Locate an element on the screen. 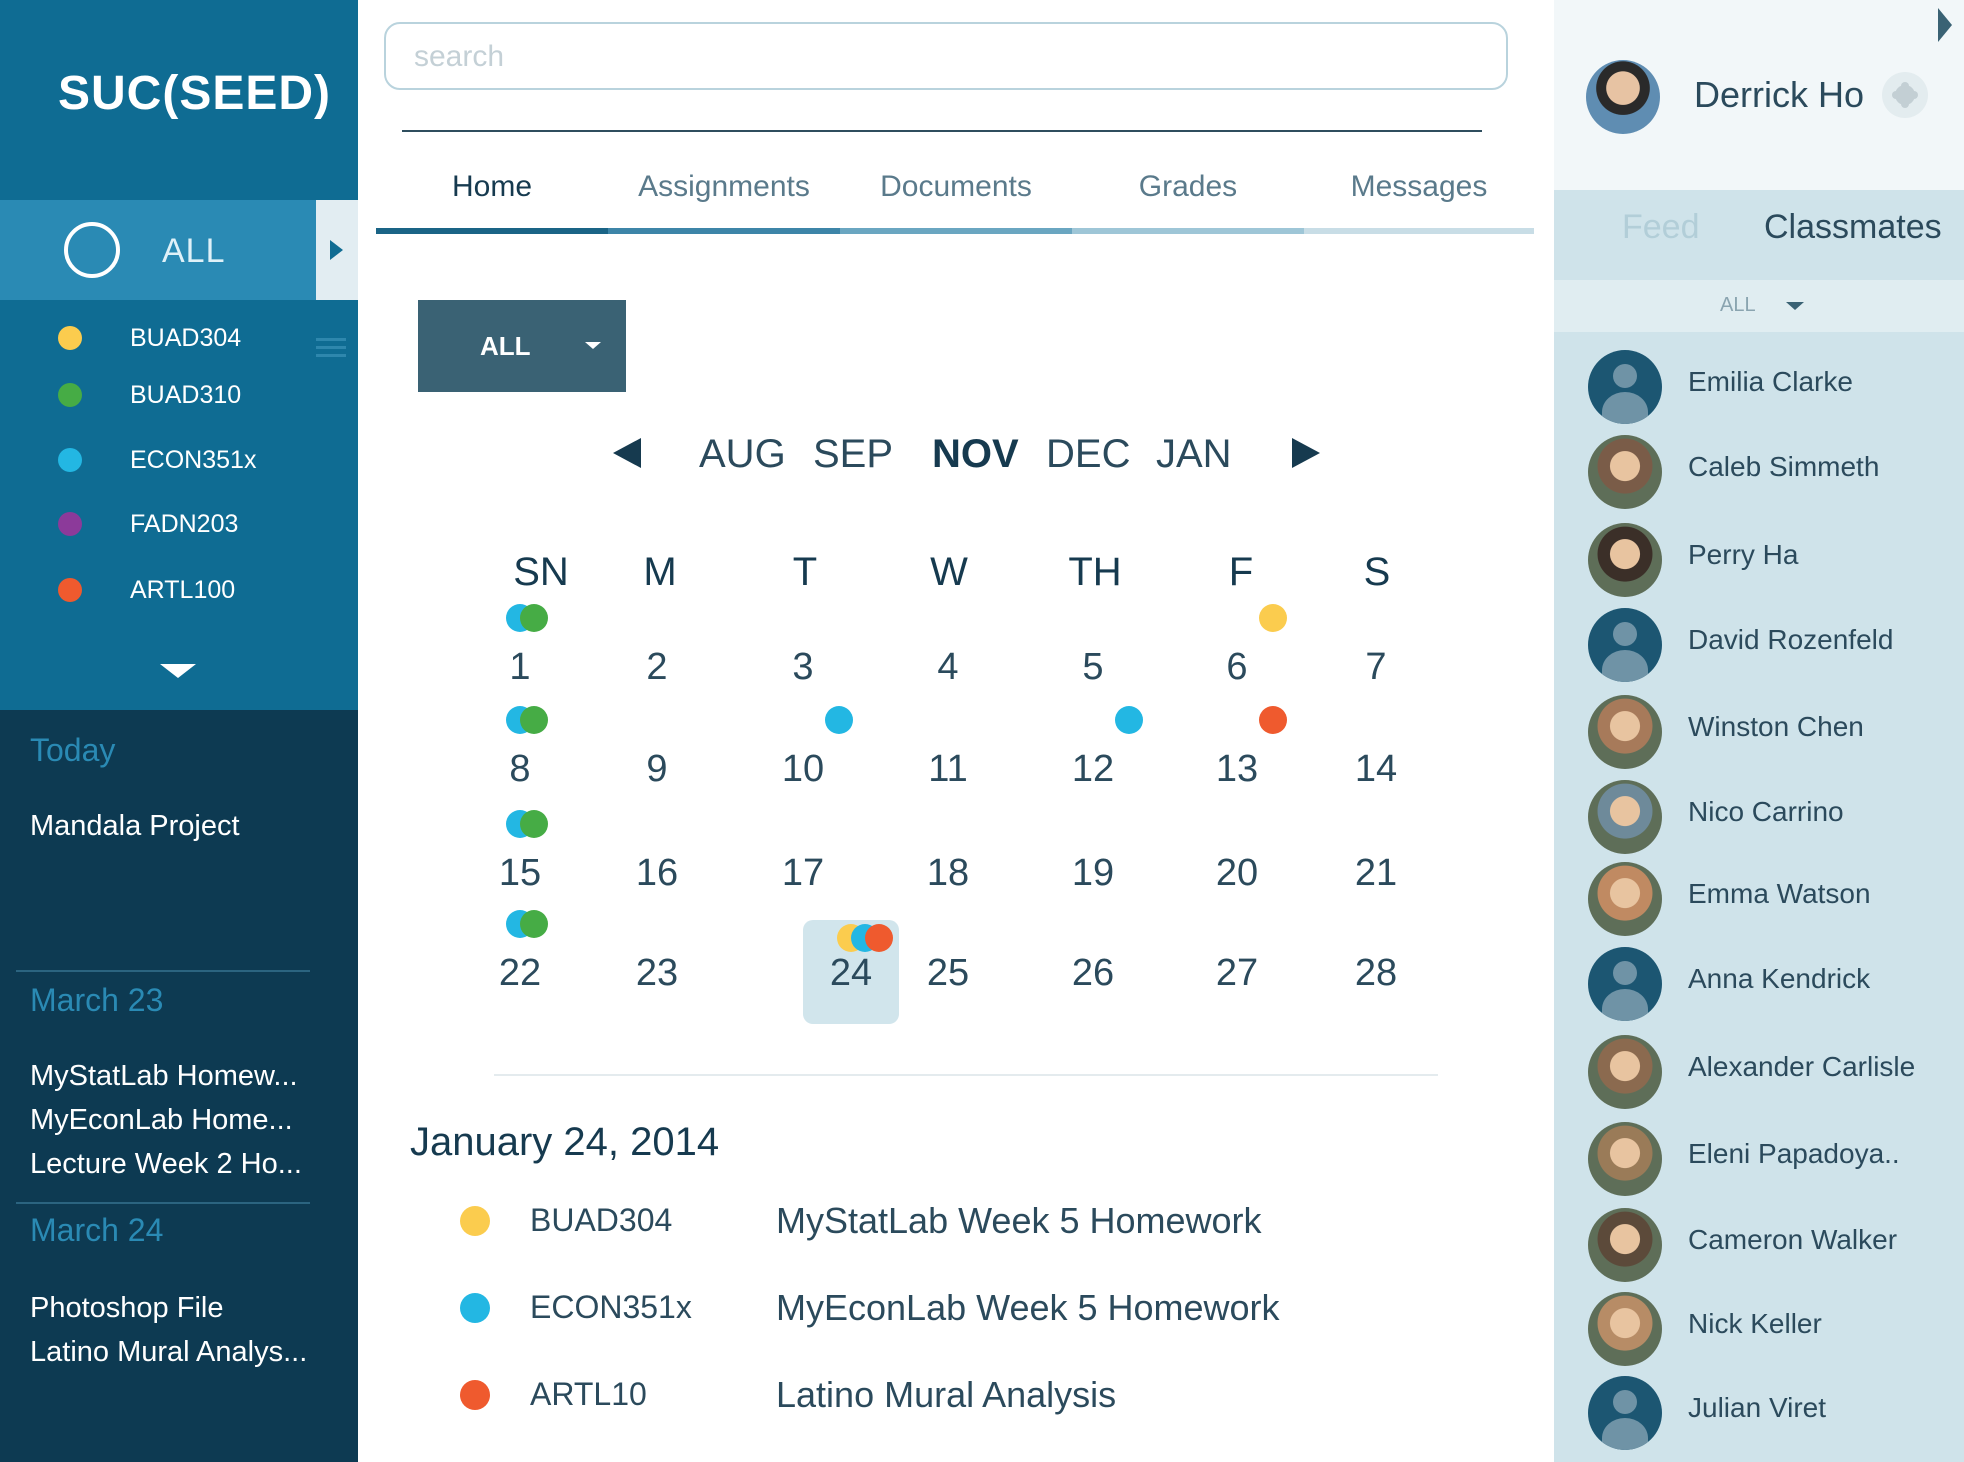 Image resolution: width=1964 pixels, height=1462 pixels. day-number: 9 is located at coordinates (657, 769).